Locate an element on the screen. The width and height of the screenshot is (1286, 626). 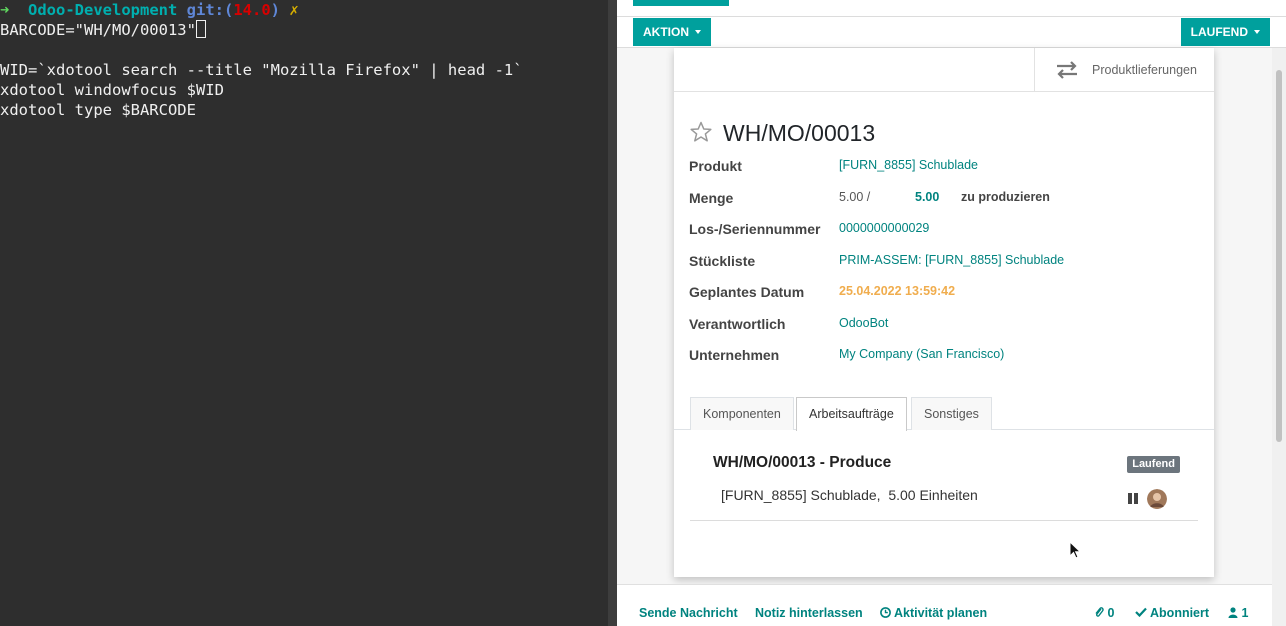
check-icon is located at coordinates (1141, 612).